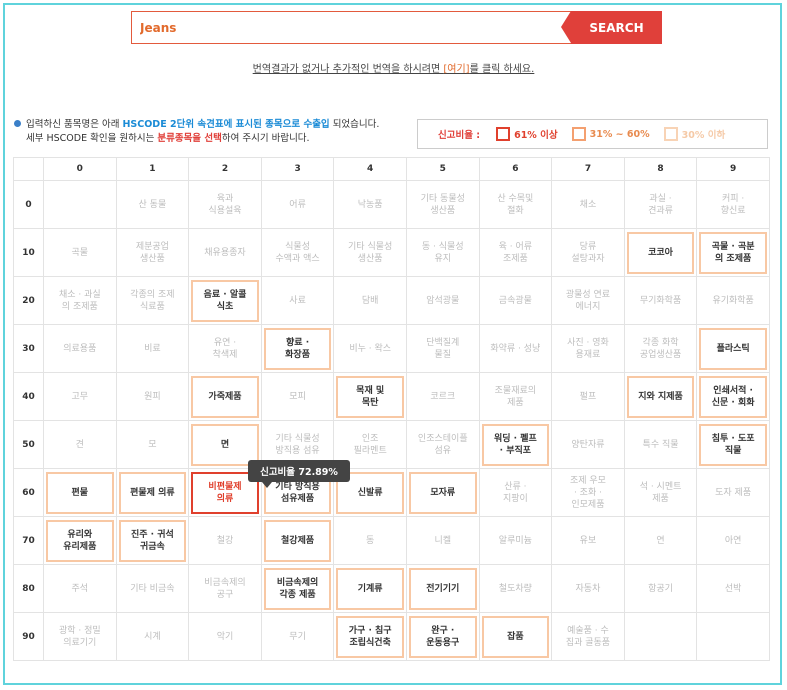 Image resolution: width=787 pixels, height=690 pixels. What do you see at coordinates (152, 396) in the screenshot?
I see `grid-cell: 원피` at bounding box center [152, 396].